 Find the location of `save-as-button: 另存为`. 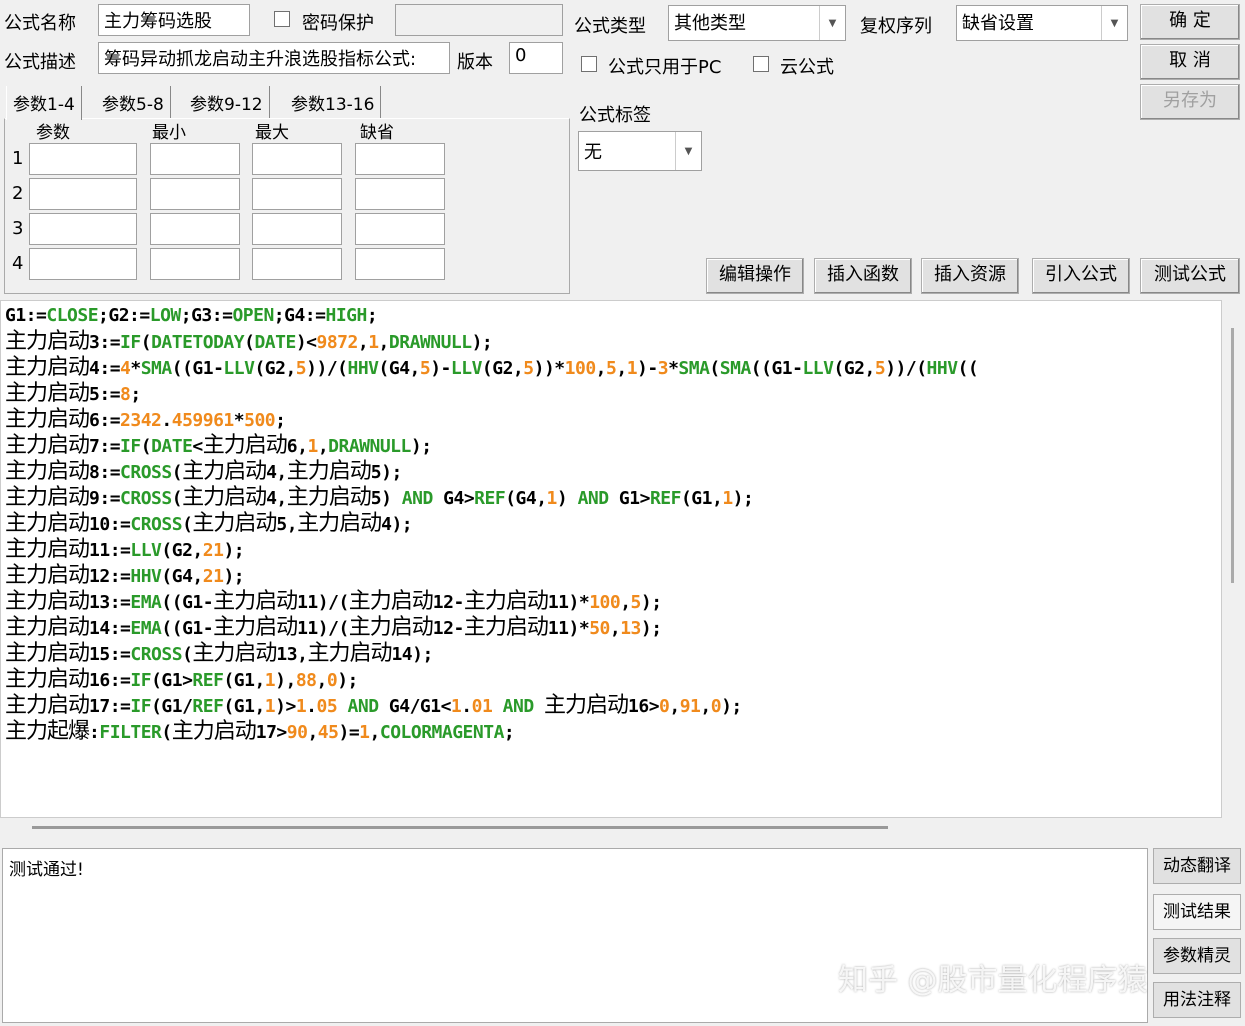

save-as-button: 另存为 is located at coordinates (1190, 102).